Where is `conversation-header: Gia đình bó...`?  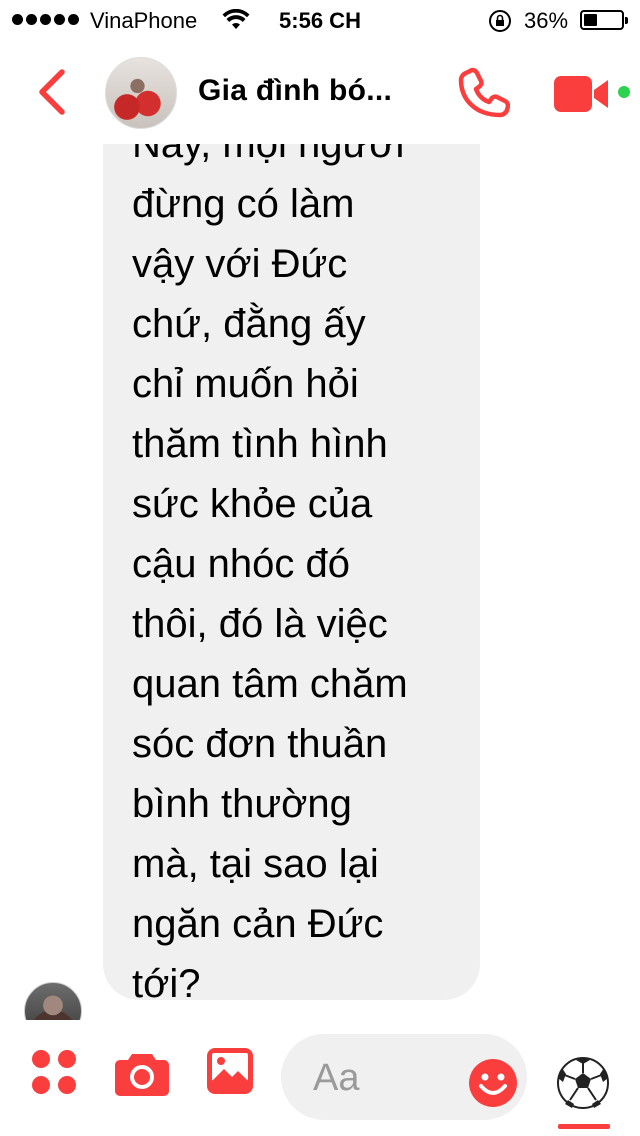 conversation-header: Gia đình bó... is located at coordinates (320, 92).